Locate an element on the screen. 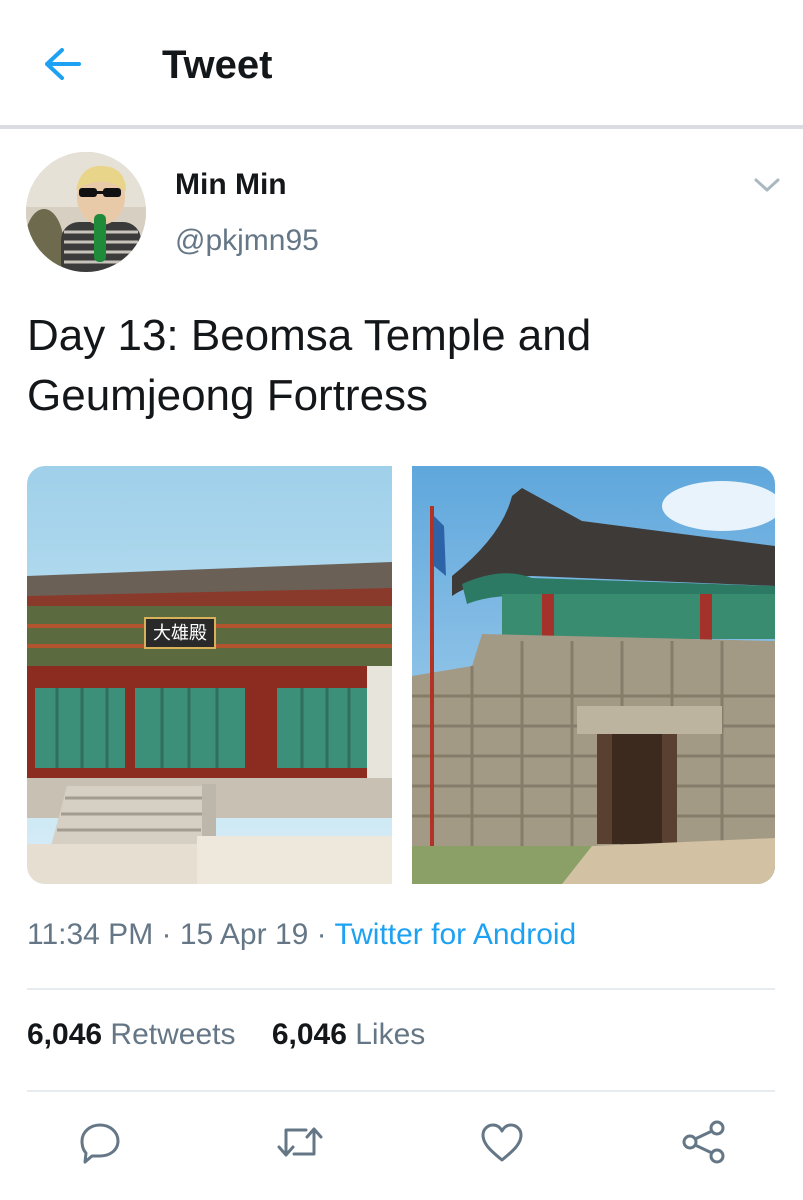  avatar-image is located at coordinates (86, 212).